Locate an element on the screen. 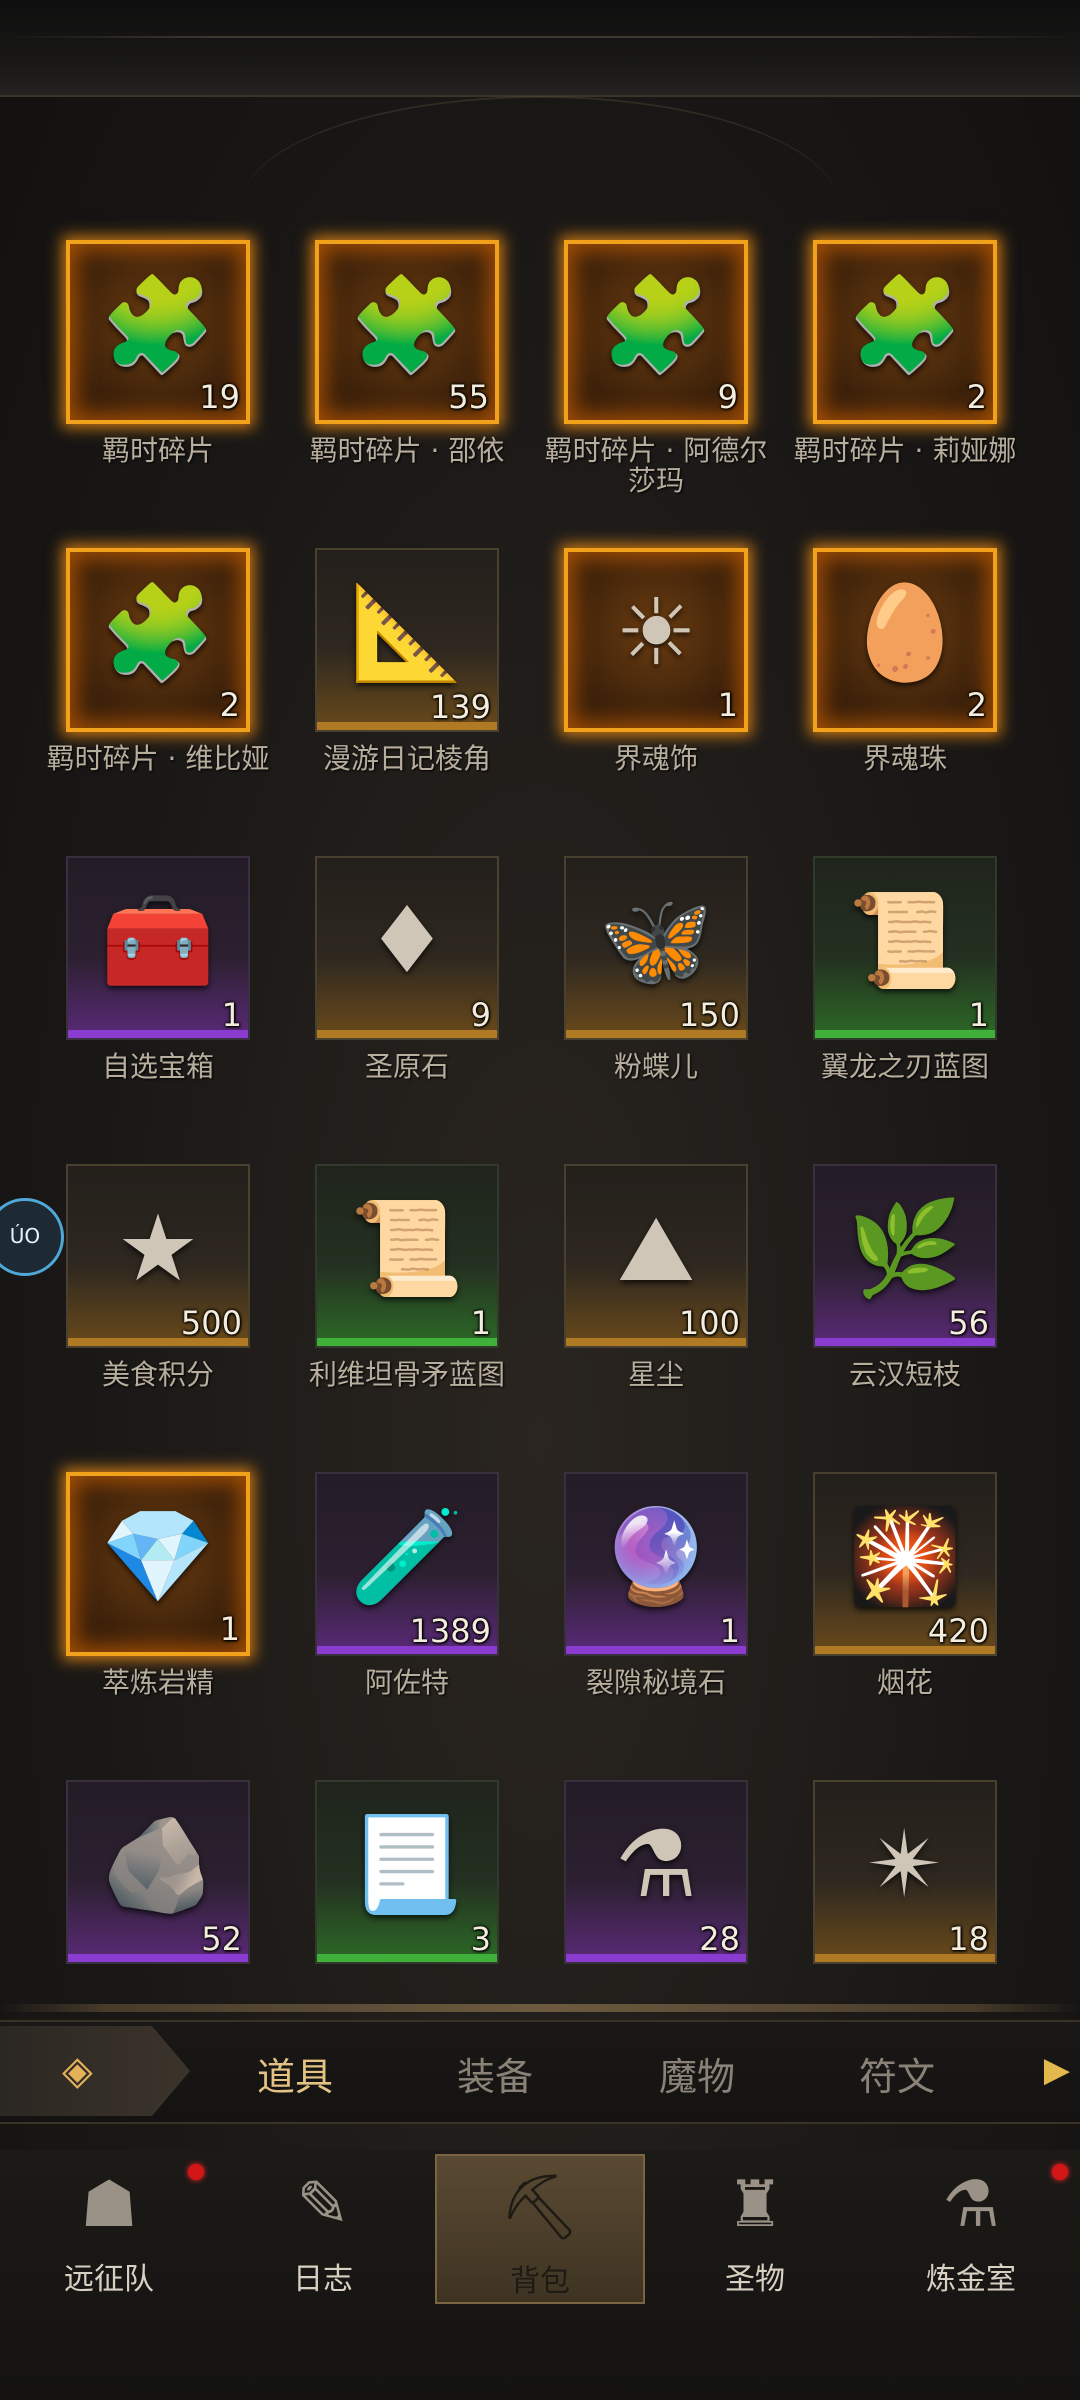 This screenshot has width=1080, height=2400. tab-monsters: 魔物 is located at coordinates (697, 2073).